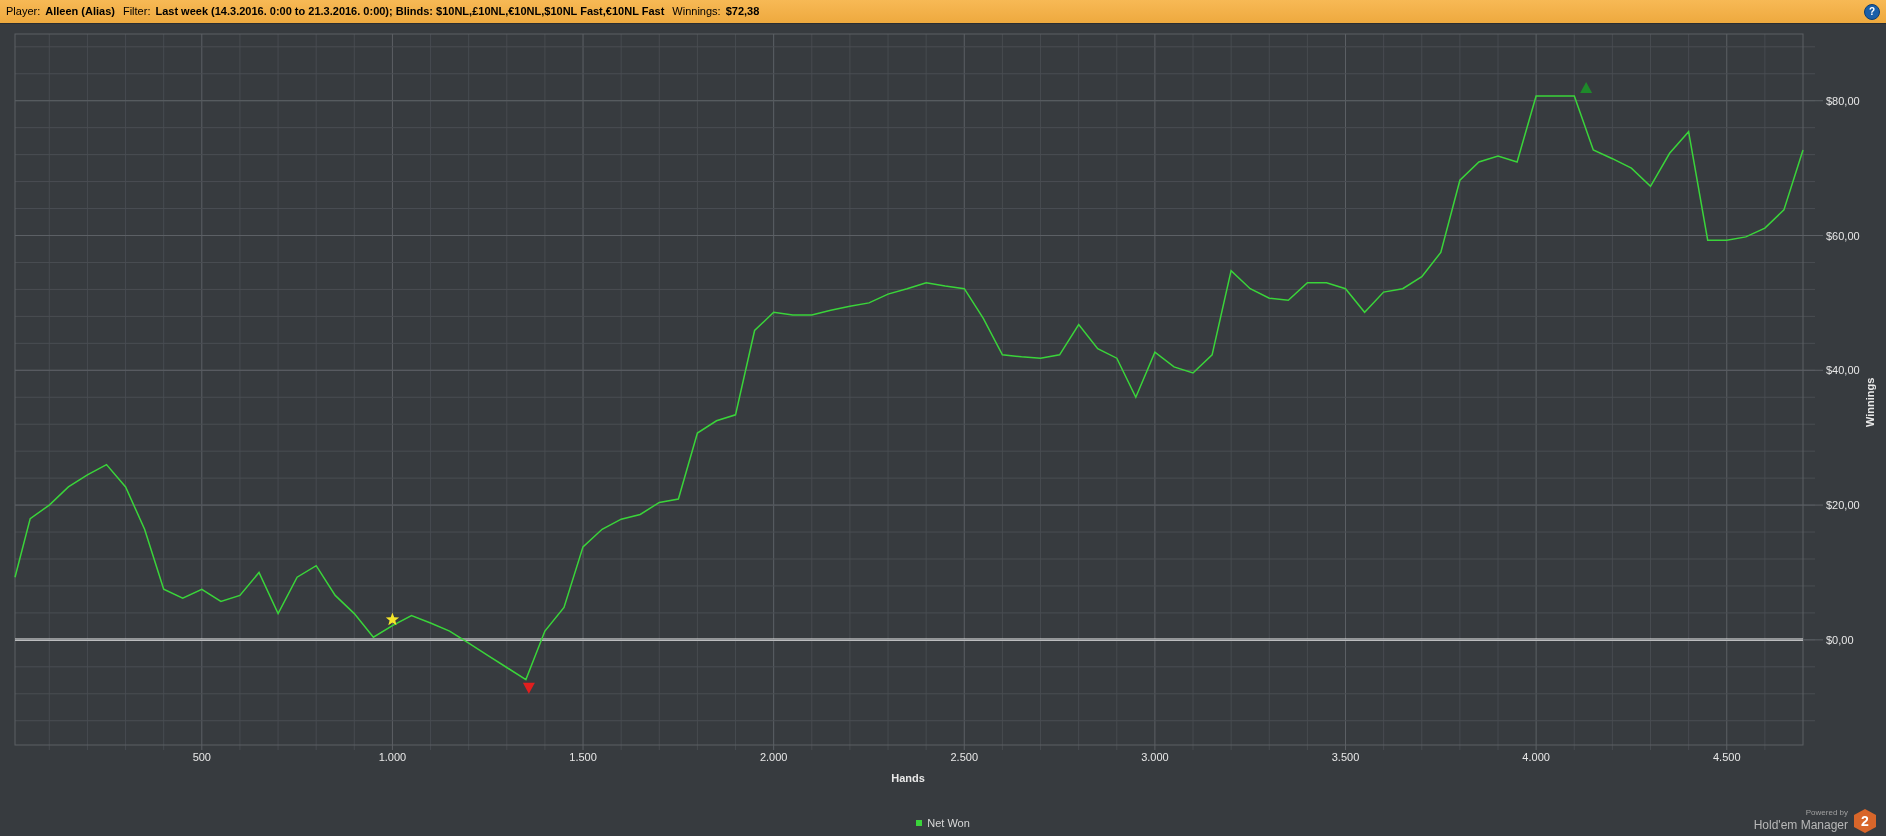  I want to click on x-axis-label: 2.000, so click(773, 757).